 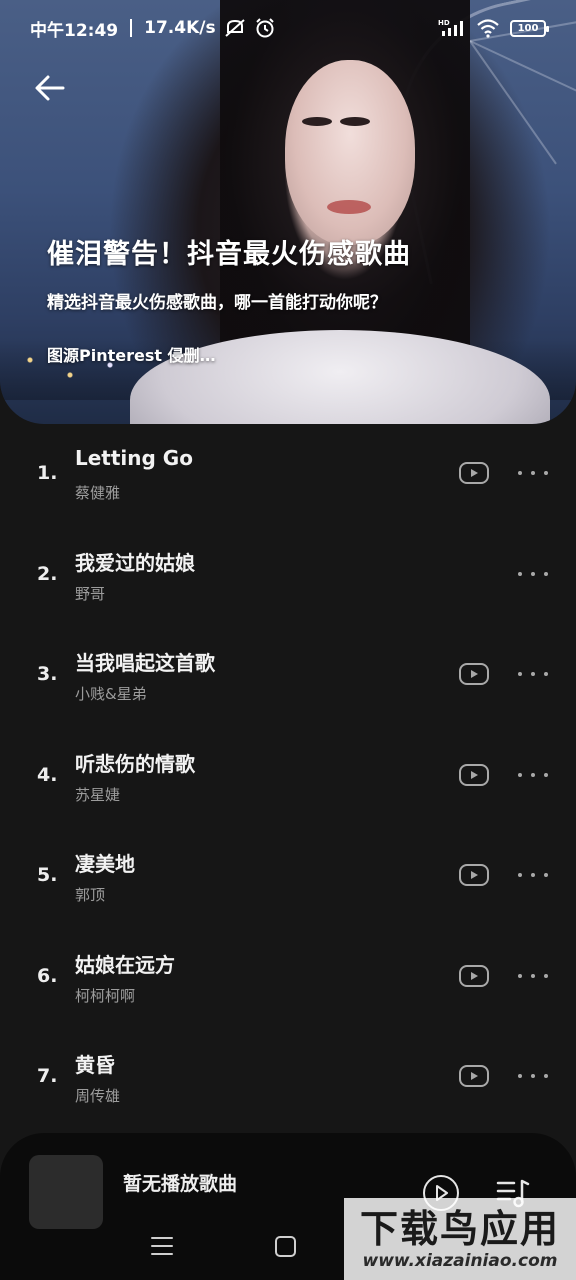 I want to click on status-time: 中午12:49, so click(x=74, y=30).